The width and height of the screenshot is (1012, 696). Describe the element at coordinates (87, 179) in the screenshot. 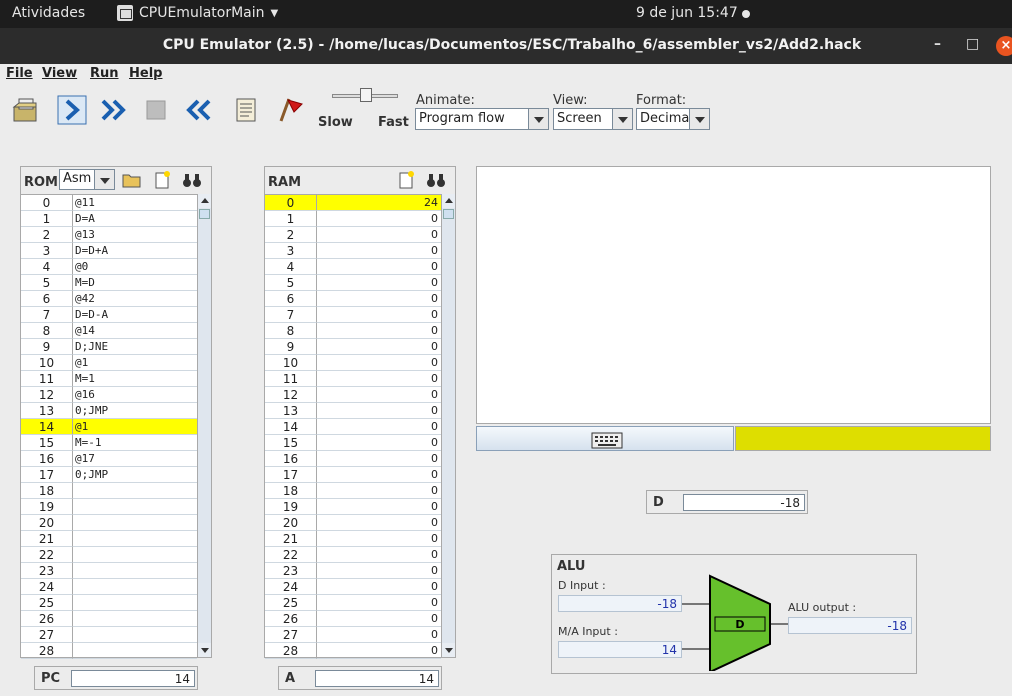

I see `rom-format-select: Asm` at that location.